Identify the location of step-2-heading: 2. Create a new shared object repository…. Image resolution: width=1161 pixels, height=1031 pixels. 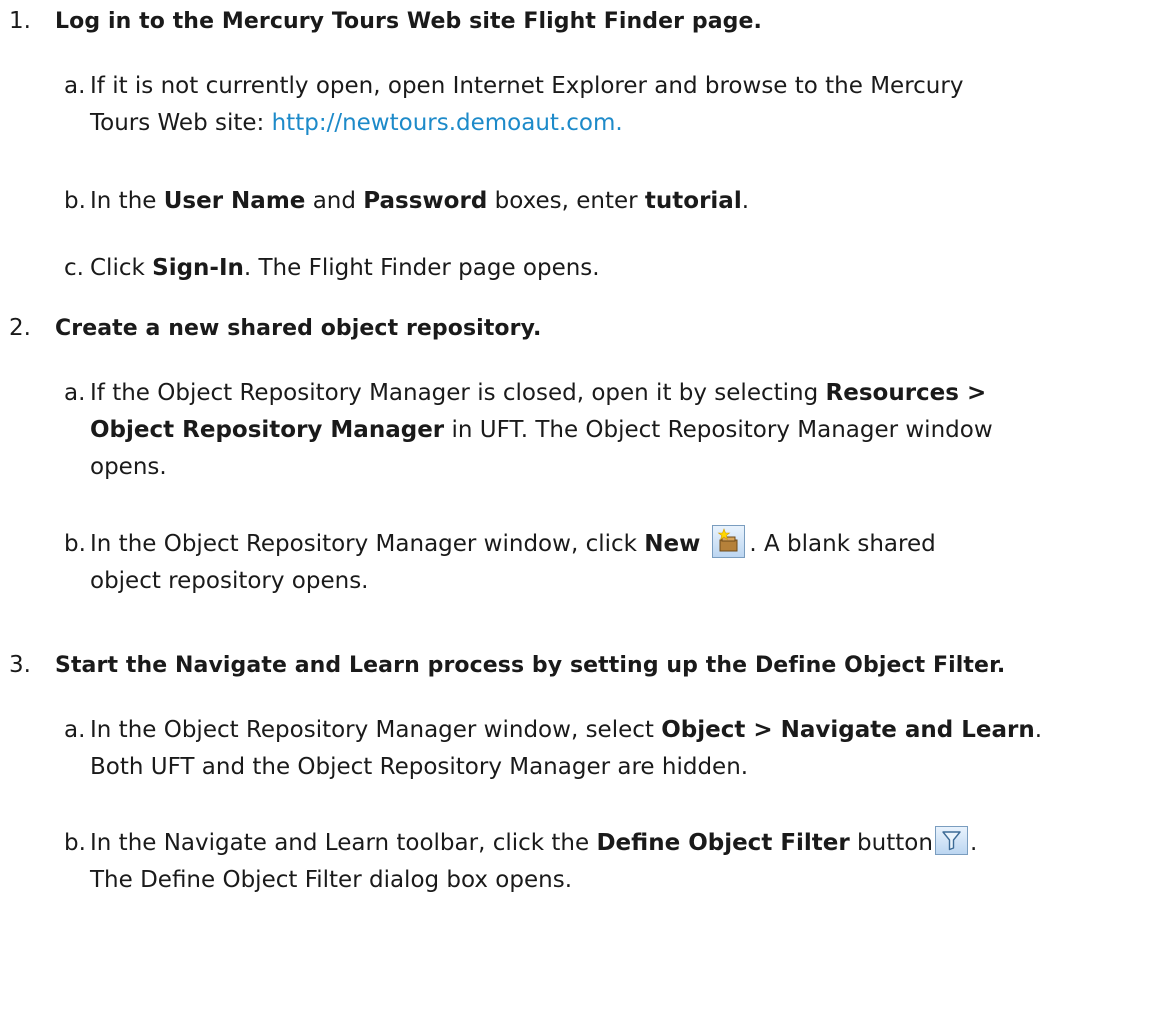
(579, 328).